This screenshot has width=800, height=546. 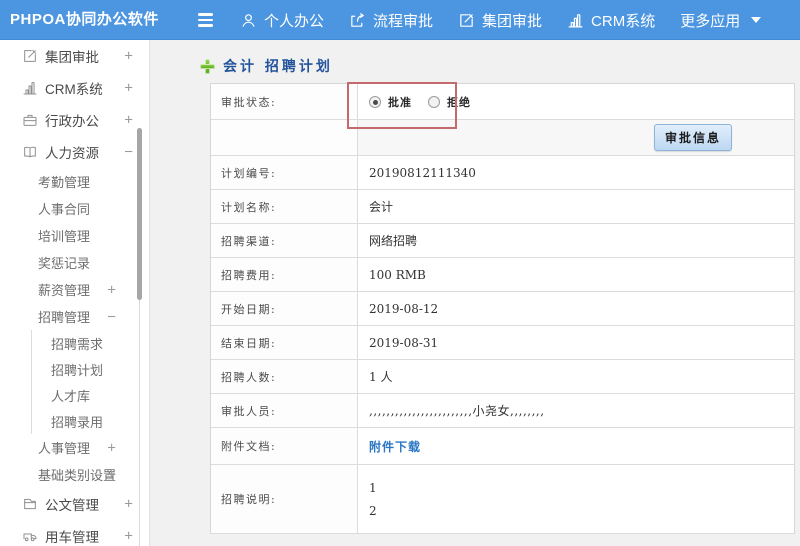 I want to click on empty-label-cell, so click(x=284, y=137).